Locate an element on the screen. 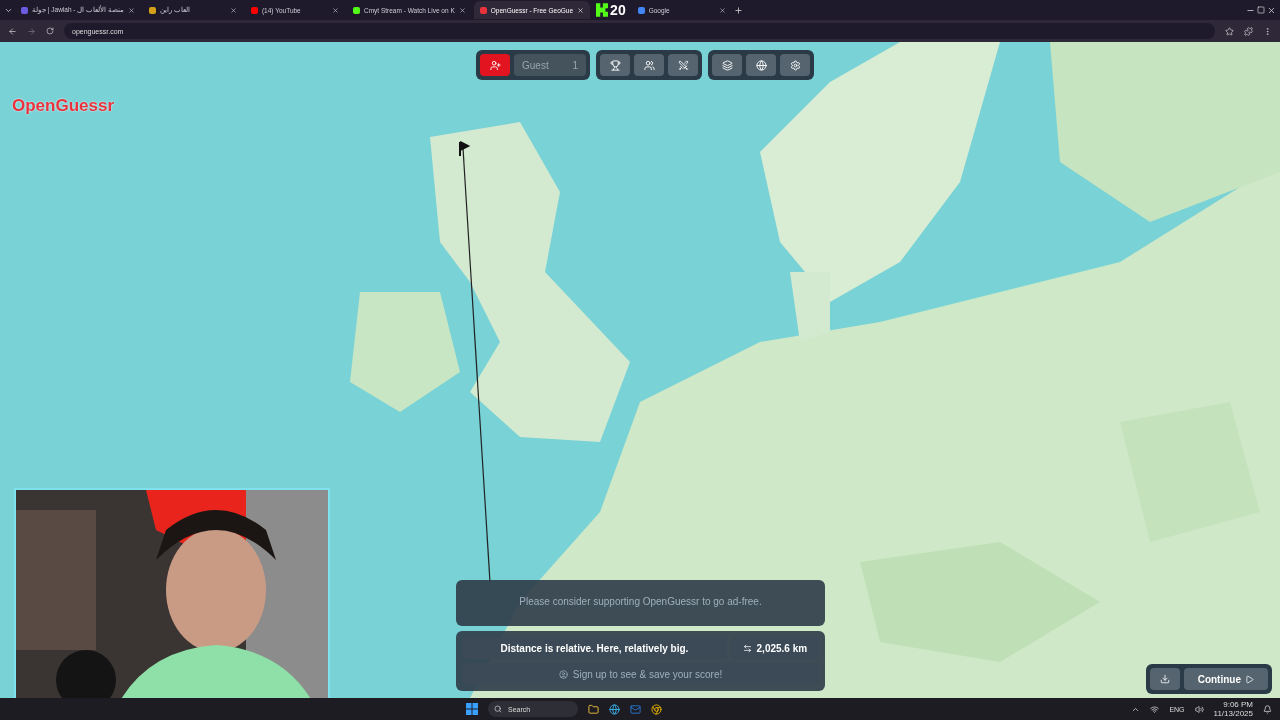 Image resolution: width=1280 pixels, height=720 pixels. wifi-icon is located at coordinates (1155, 709).